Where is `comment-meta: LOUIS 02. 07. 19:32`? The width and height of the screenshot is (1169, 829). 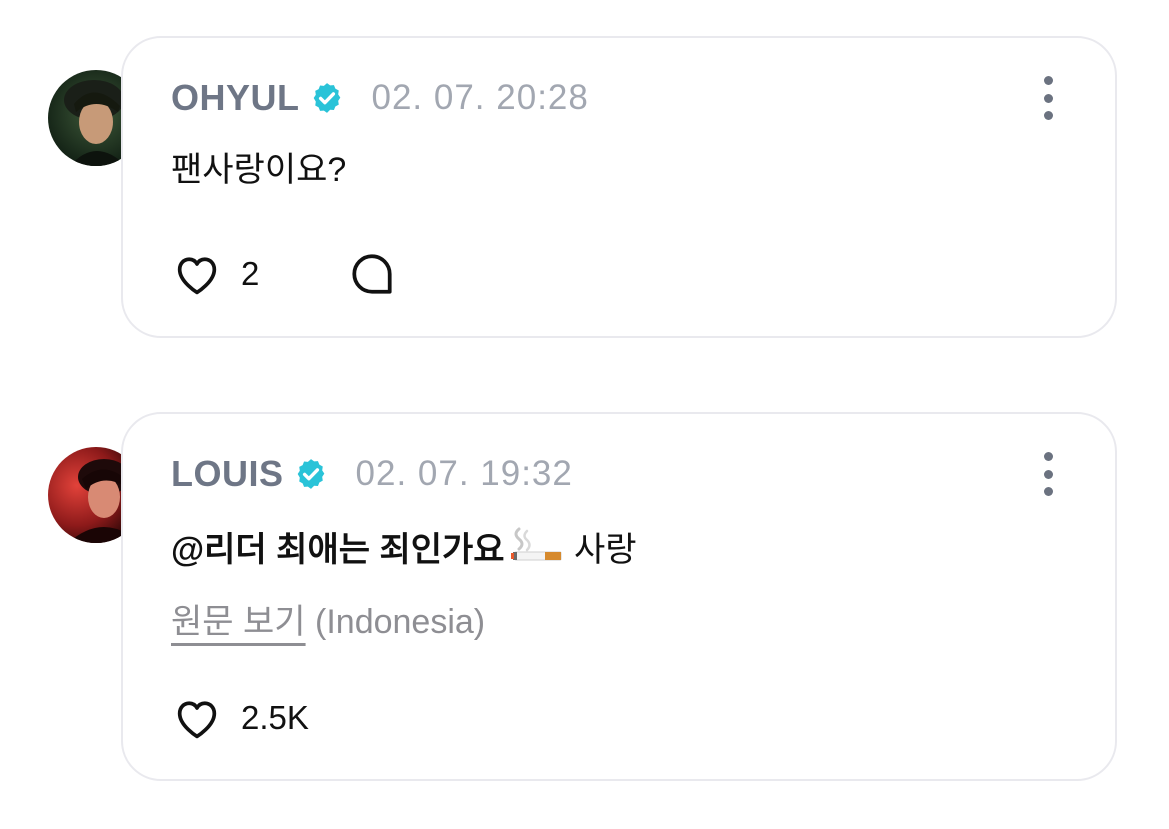
comment-meta: LOUIS 02. 07. 19:32 is located at coordinates (372, 474).